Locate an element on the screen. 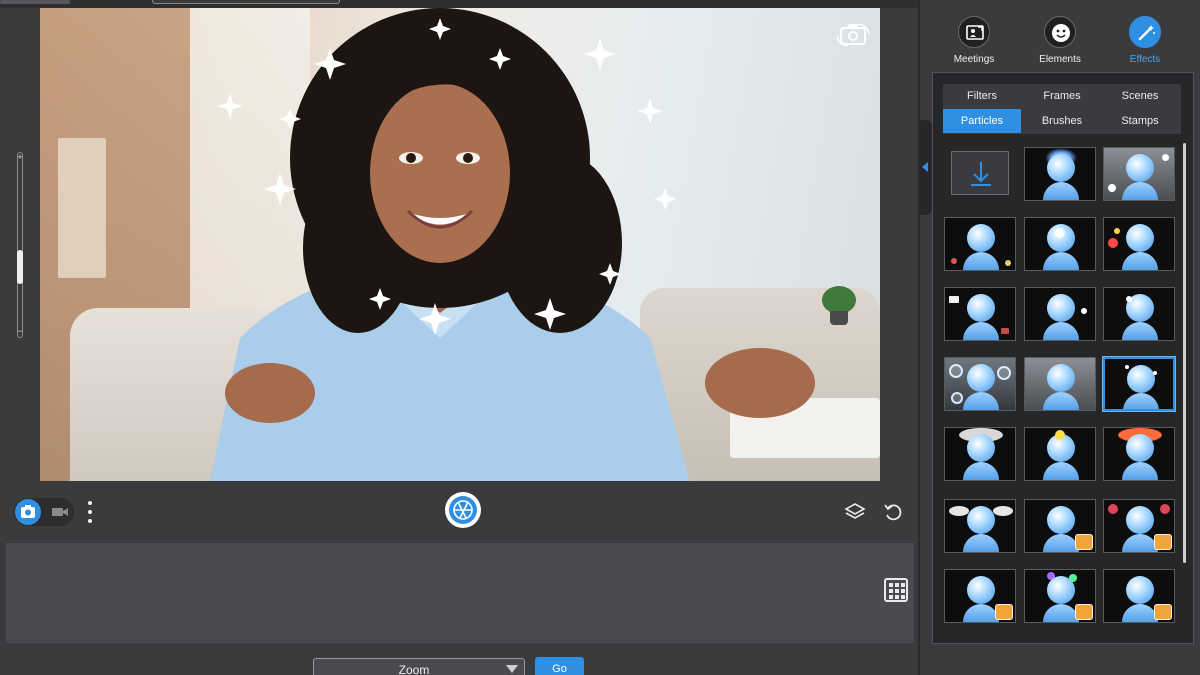  capture-shutter-button is located at coordinates (463, 510).